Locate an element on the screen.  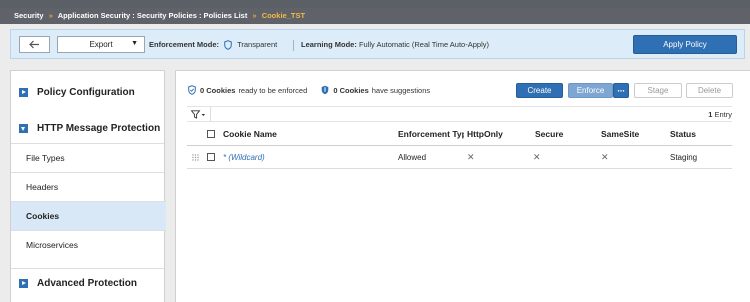
entry-count-value: 1 is located at coordinates (710, 114).